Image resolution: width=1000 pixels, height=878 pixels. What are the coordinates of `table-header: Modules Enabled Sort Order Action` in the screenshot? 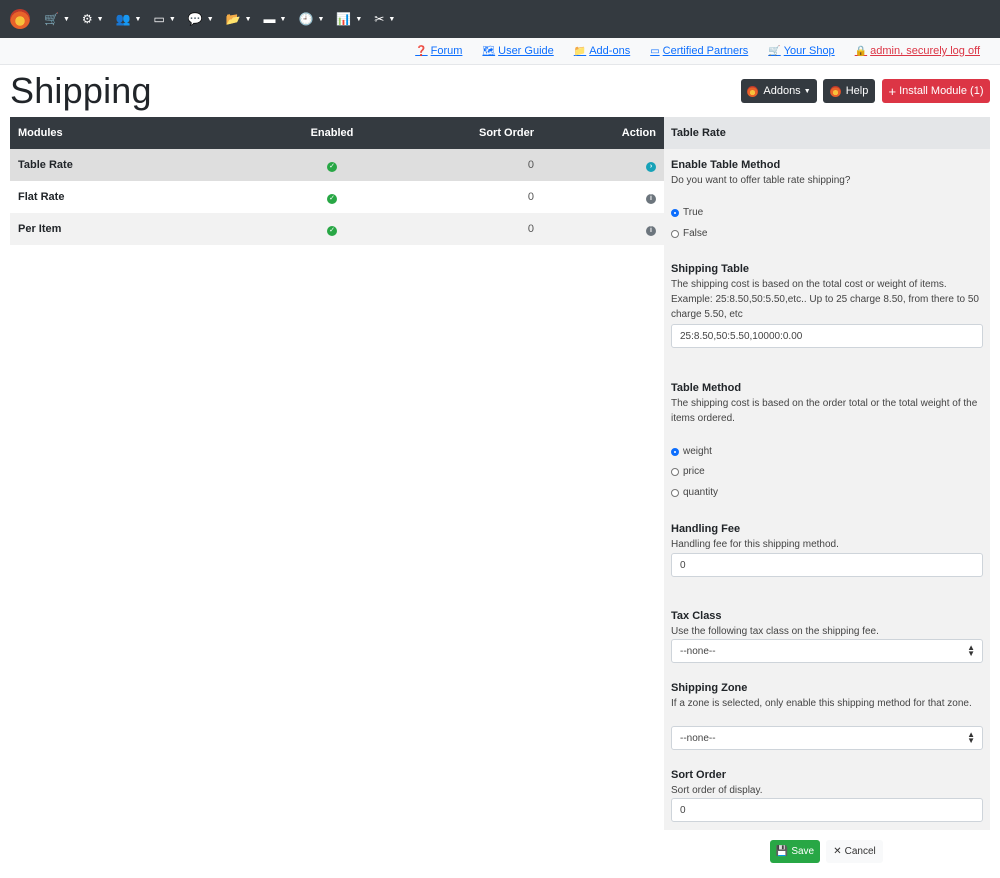 It's located at (337, 133).